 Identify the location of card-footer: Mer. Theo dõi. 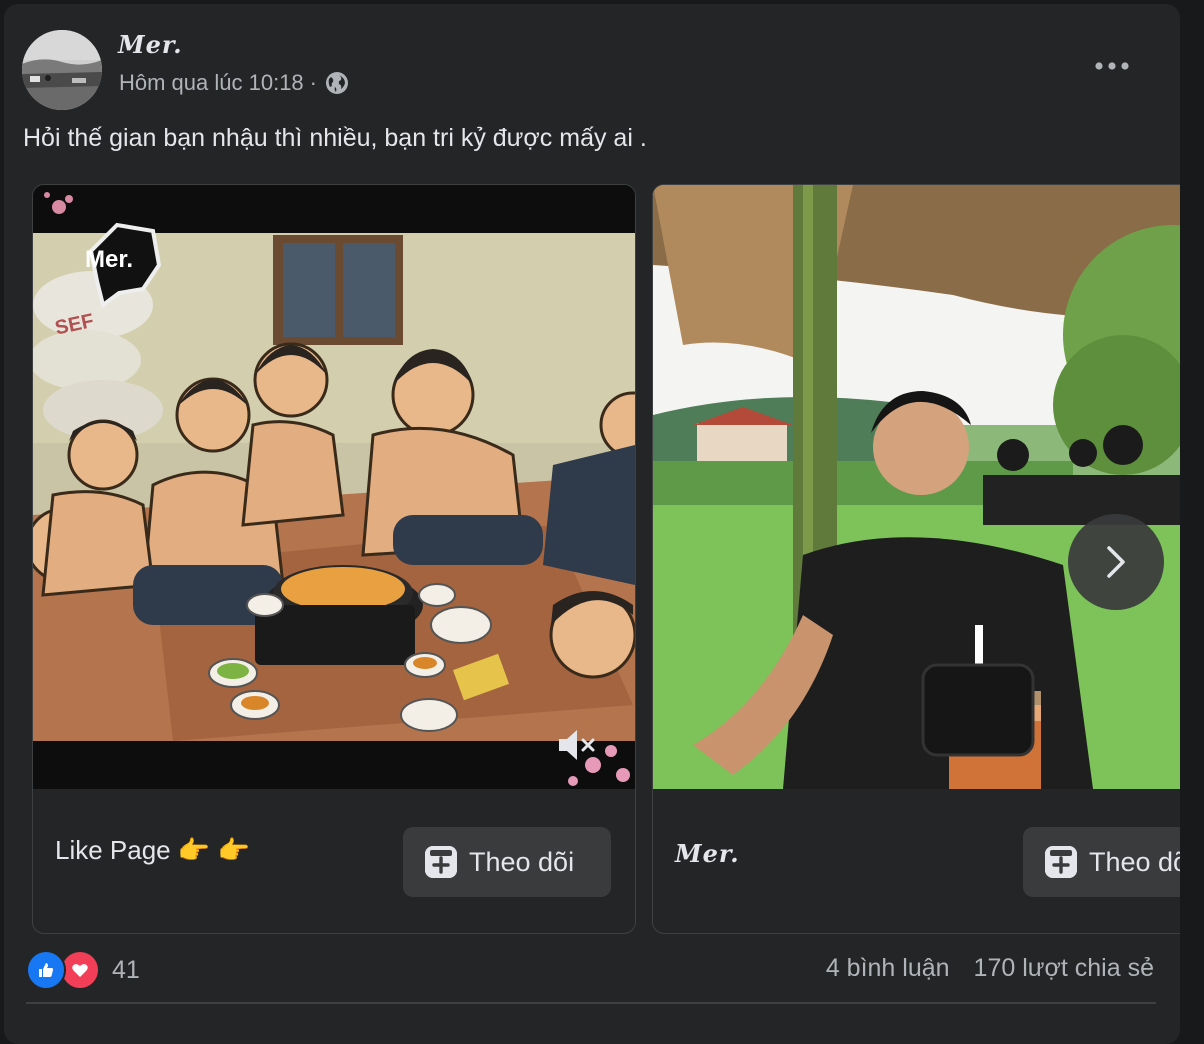
(916, 861).